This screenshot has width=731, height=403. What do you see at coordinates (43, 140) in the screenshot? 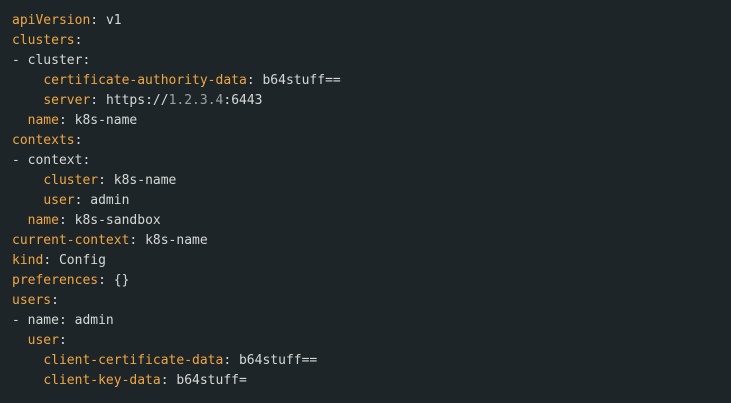
I see `yaml-key: contexts` at bounding box center [43, 140].